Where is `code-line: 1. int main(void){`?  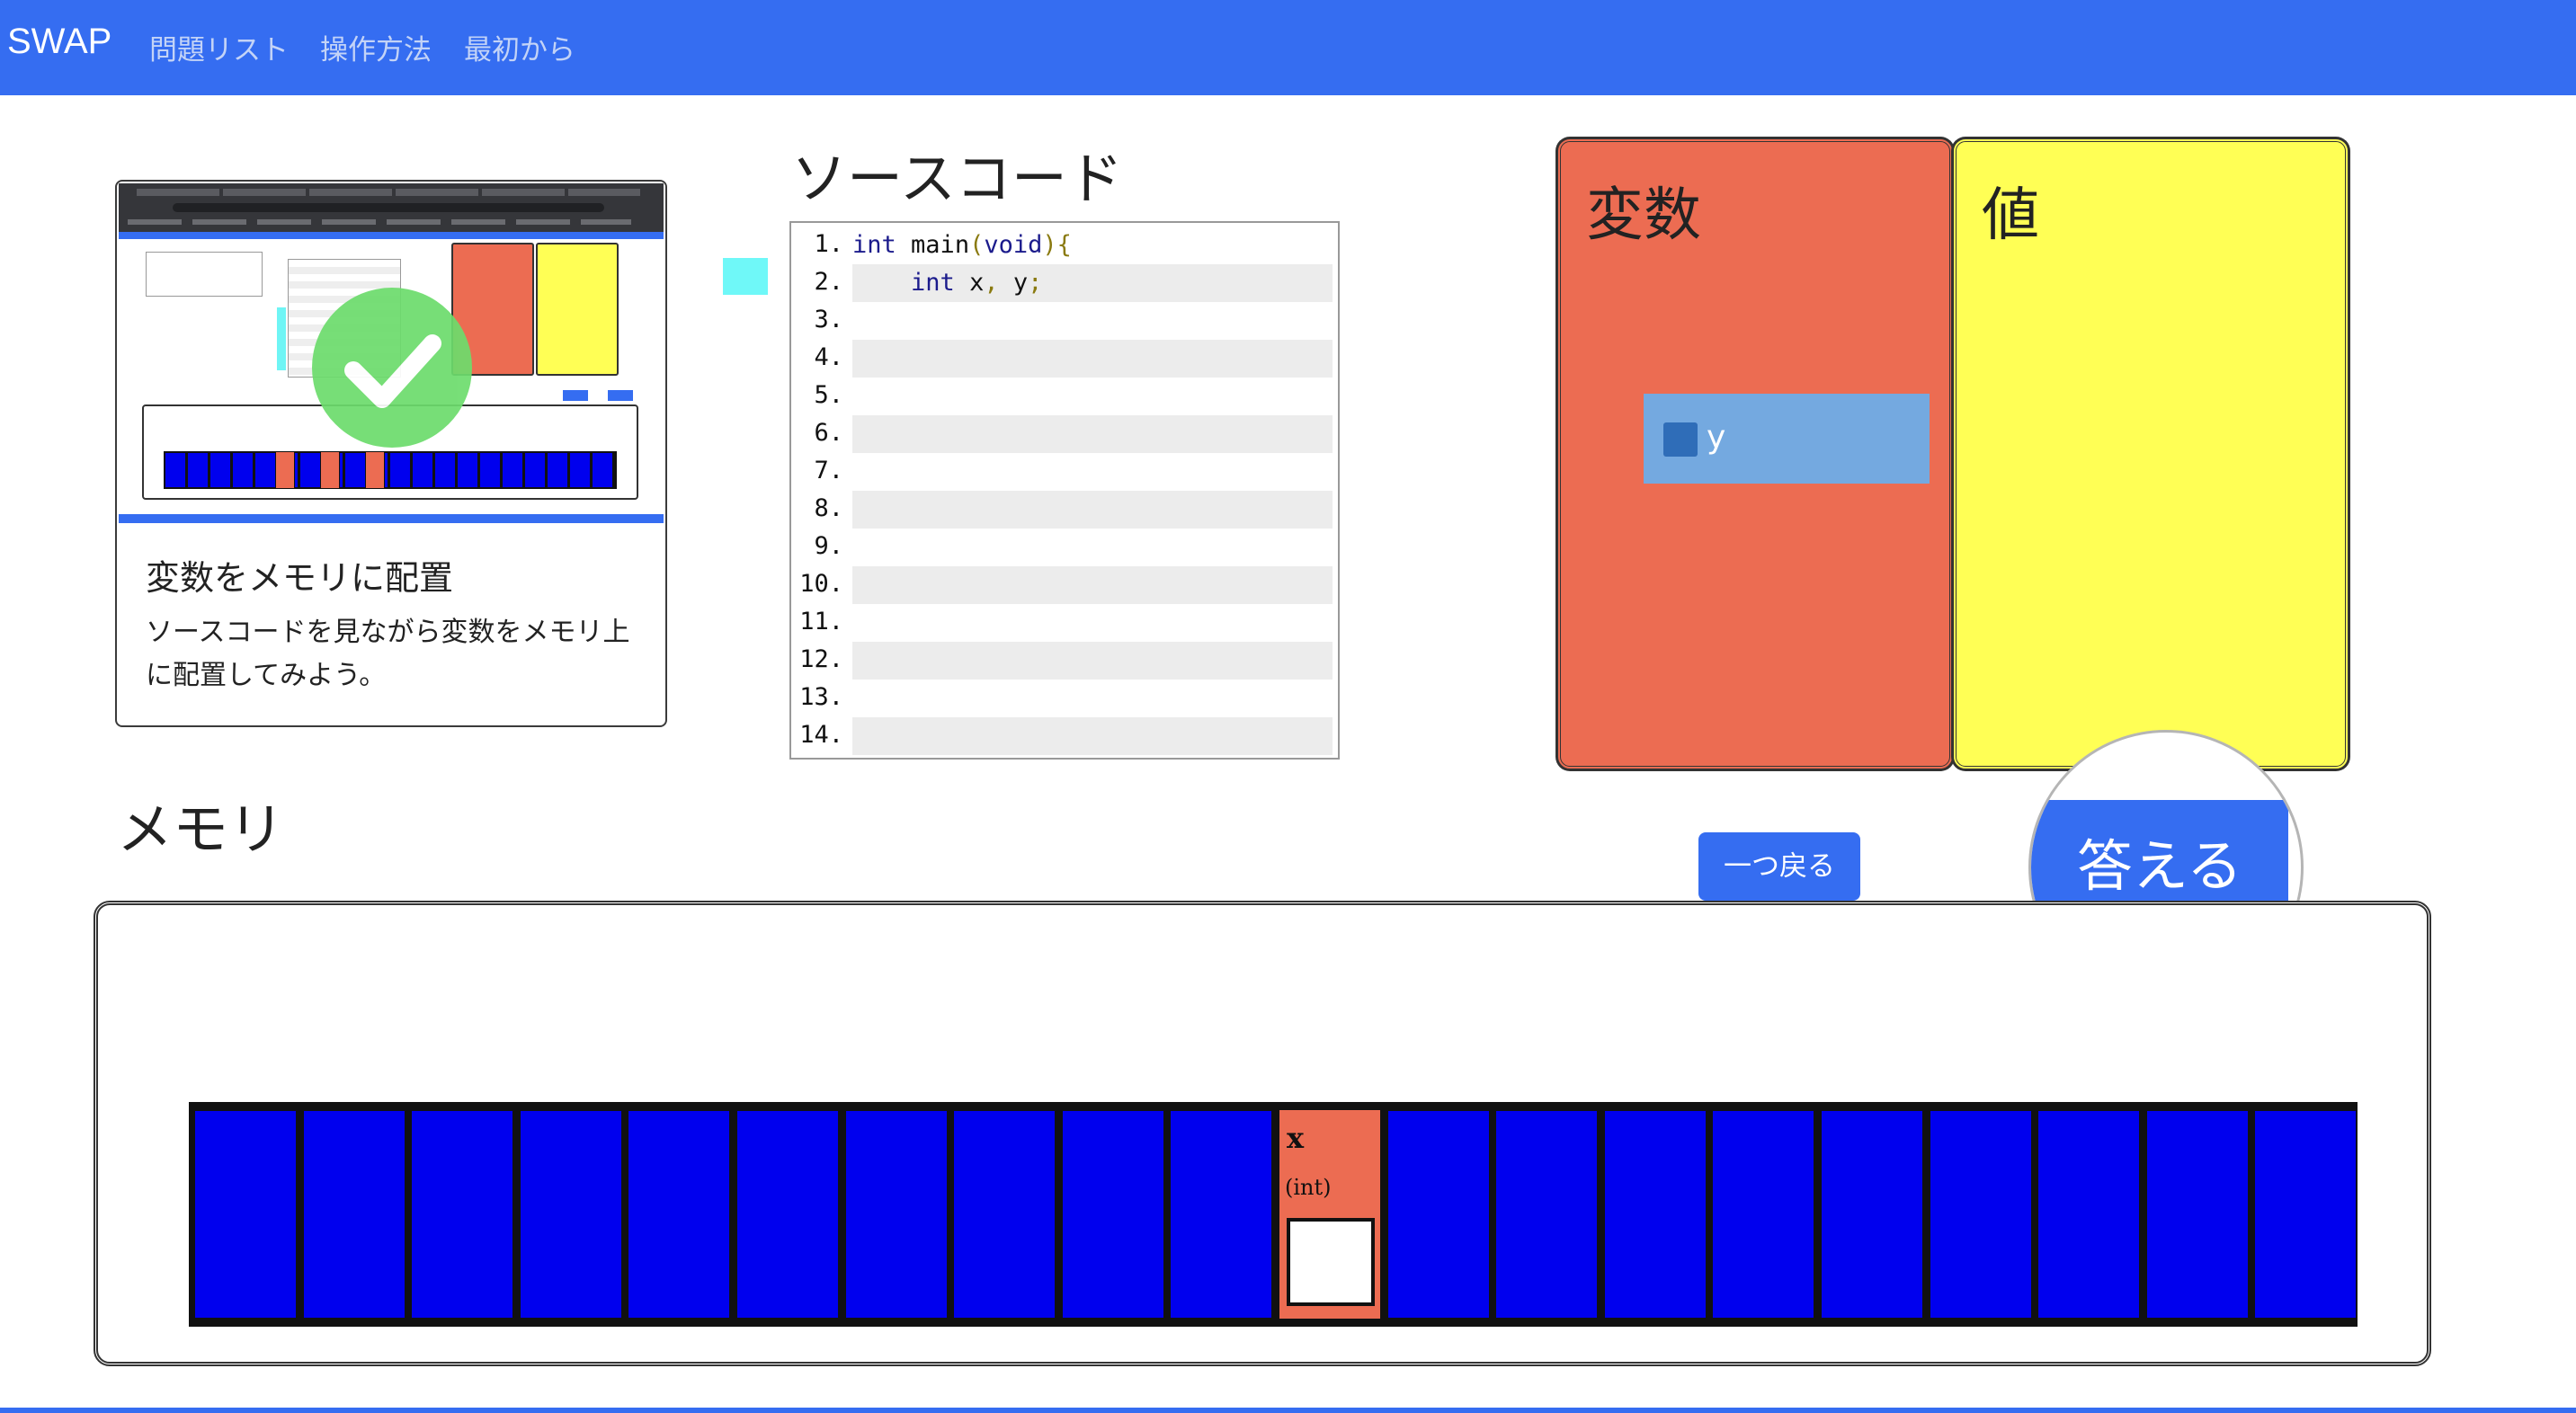 code-line: 1. int main(void){ is located at coordinates (1064, 245).